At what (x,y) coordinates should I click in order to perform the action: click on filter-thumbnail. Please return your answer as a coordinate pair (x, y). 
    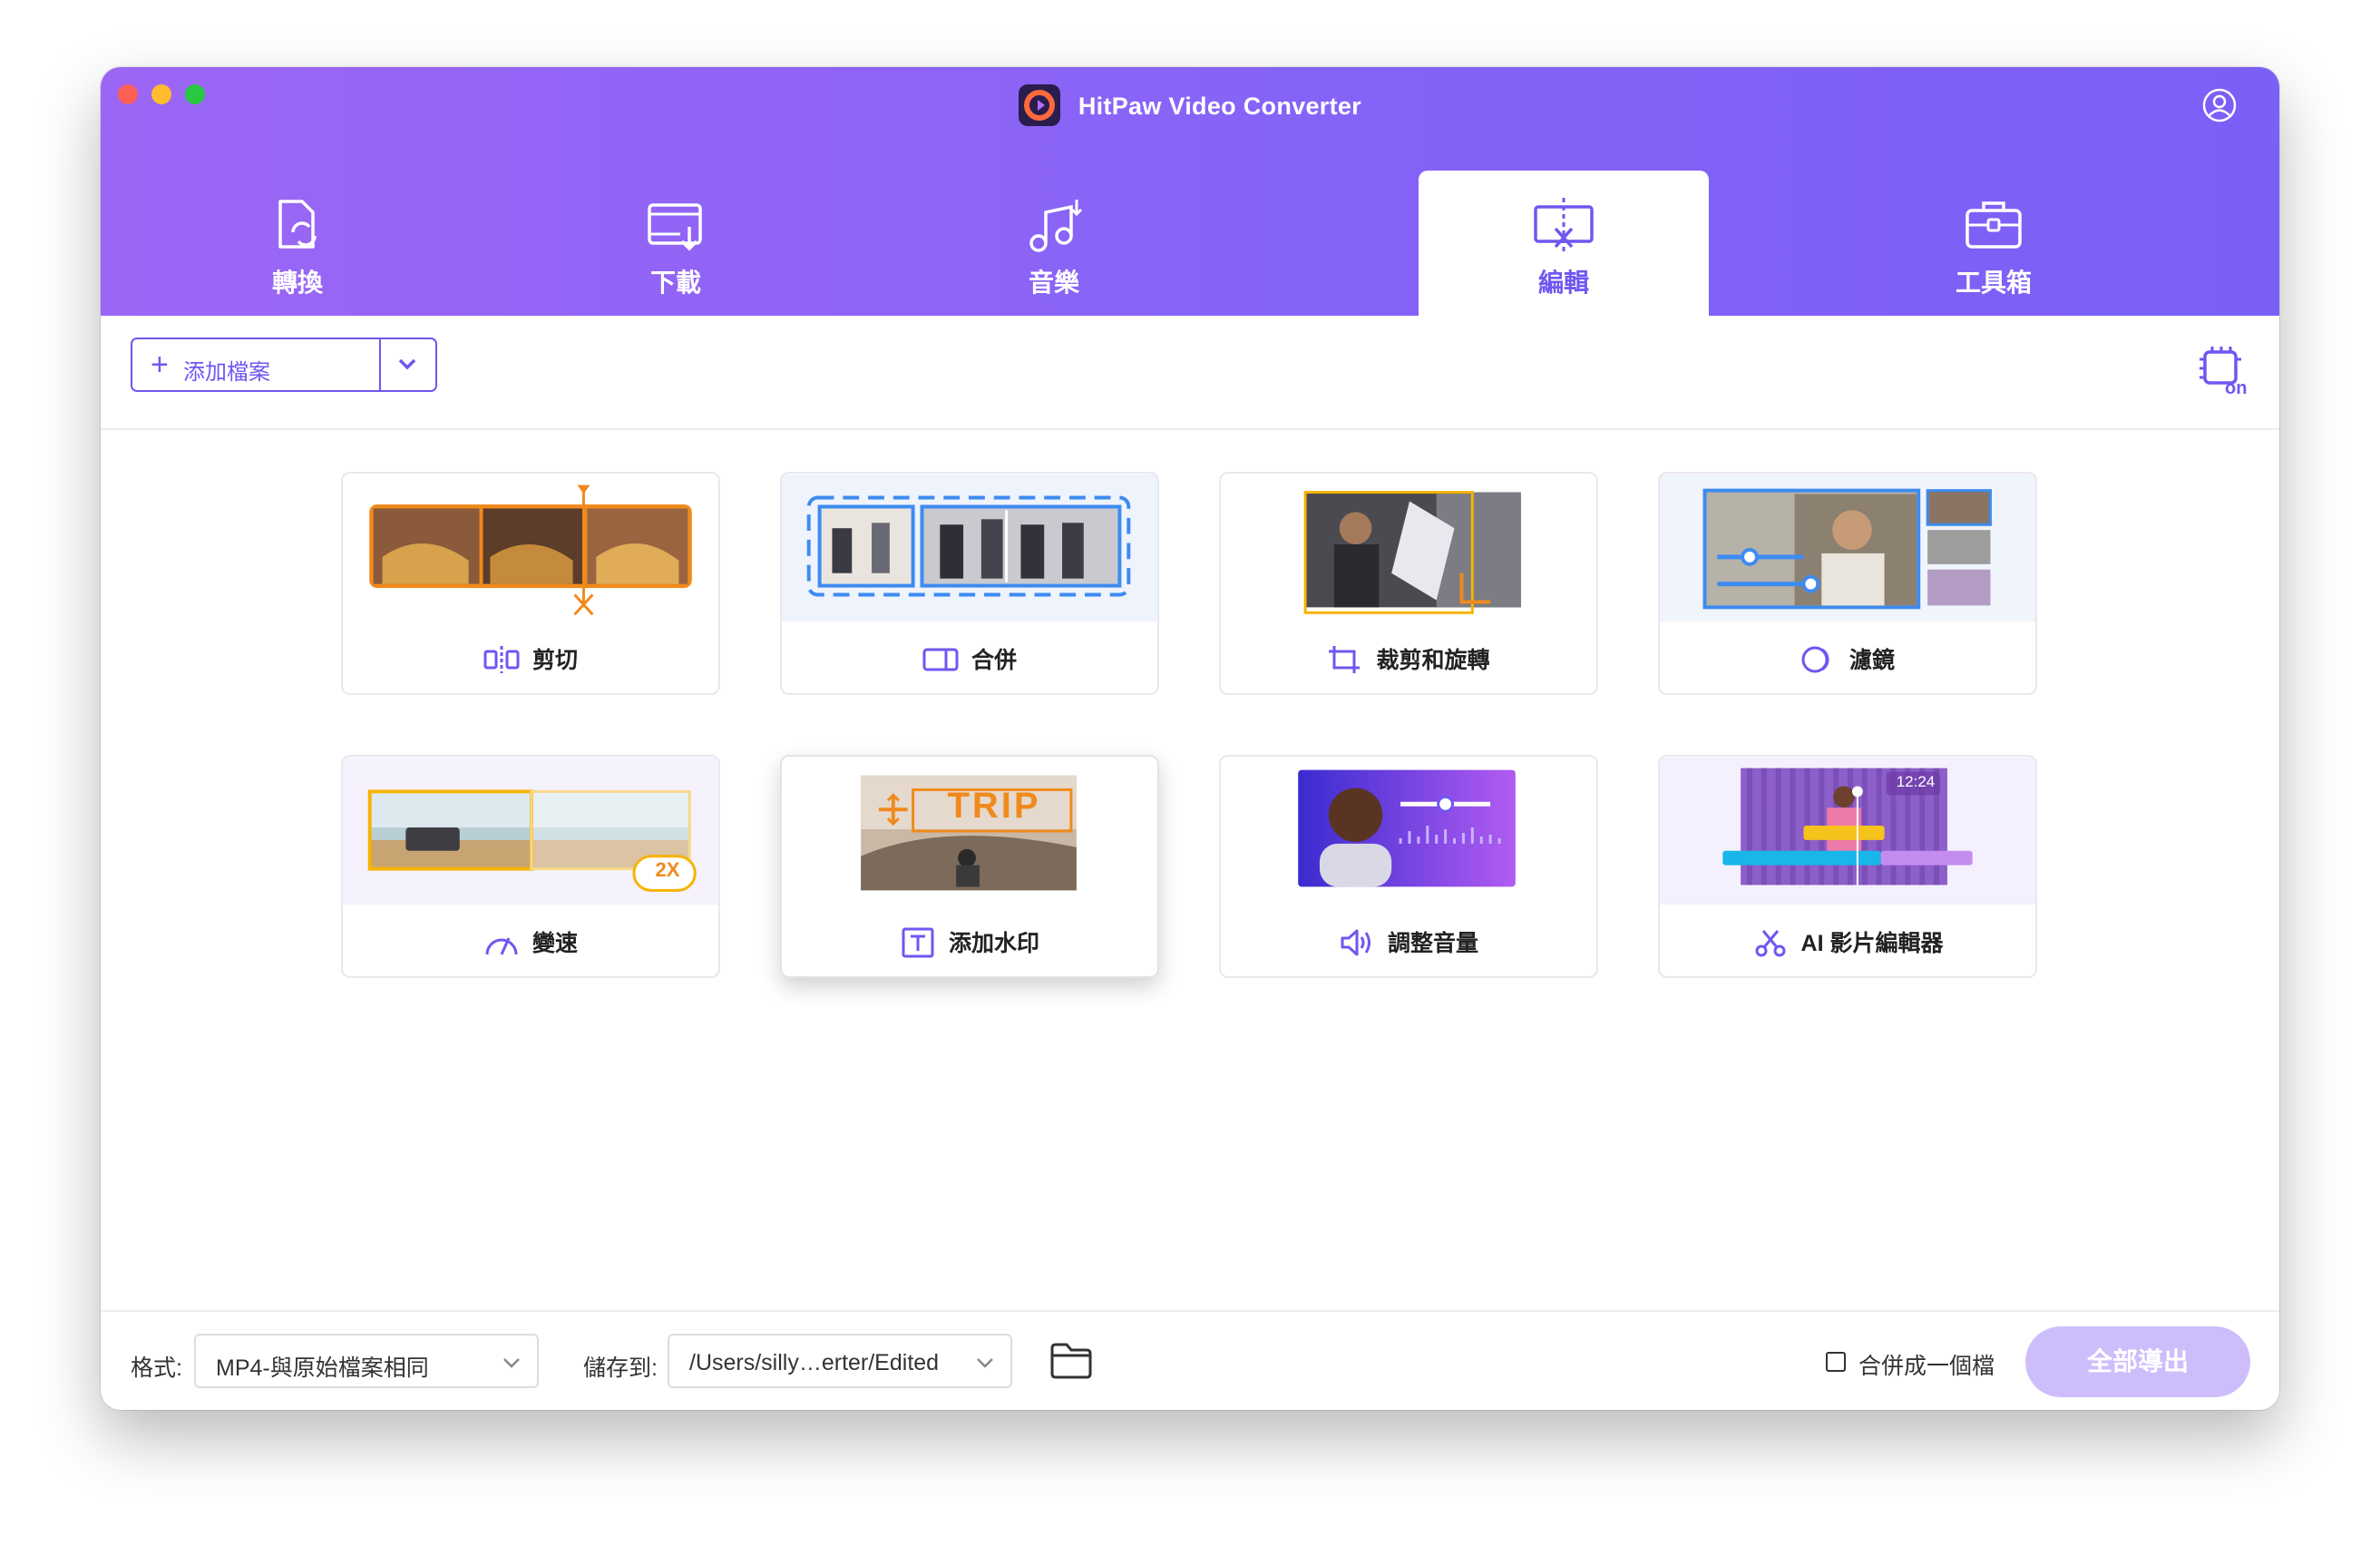
    Looking at the image, I should click on (1847, 548).